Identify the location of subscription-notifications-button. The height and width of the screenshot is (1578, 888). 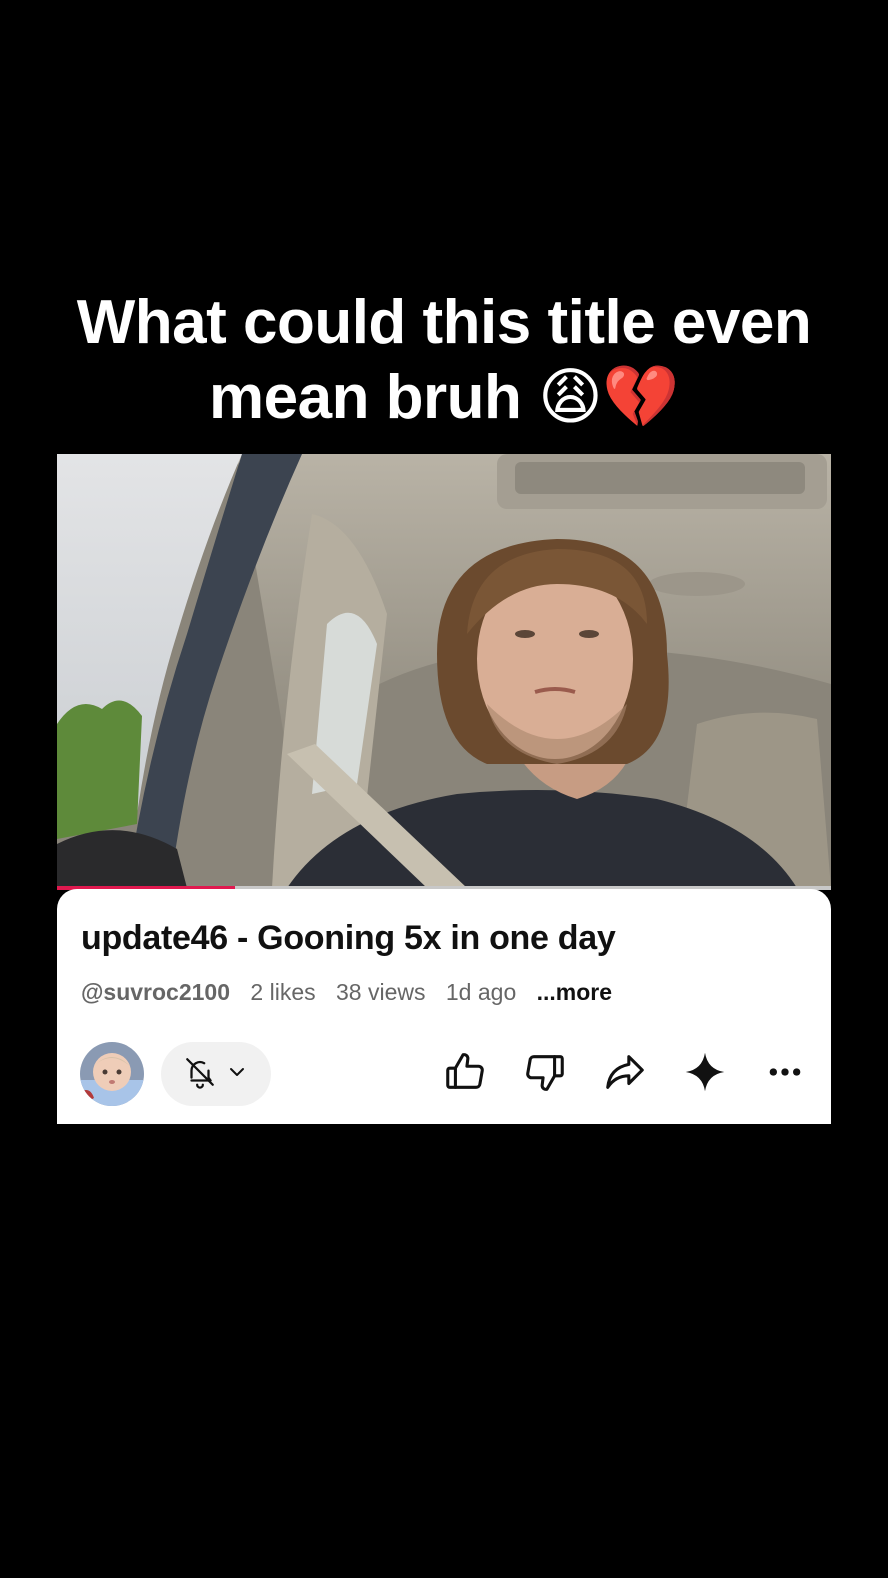
(216, 1074).